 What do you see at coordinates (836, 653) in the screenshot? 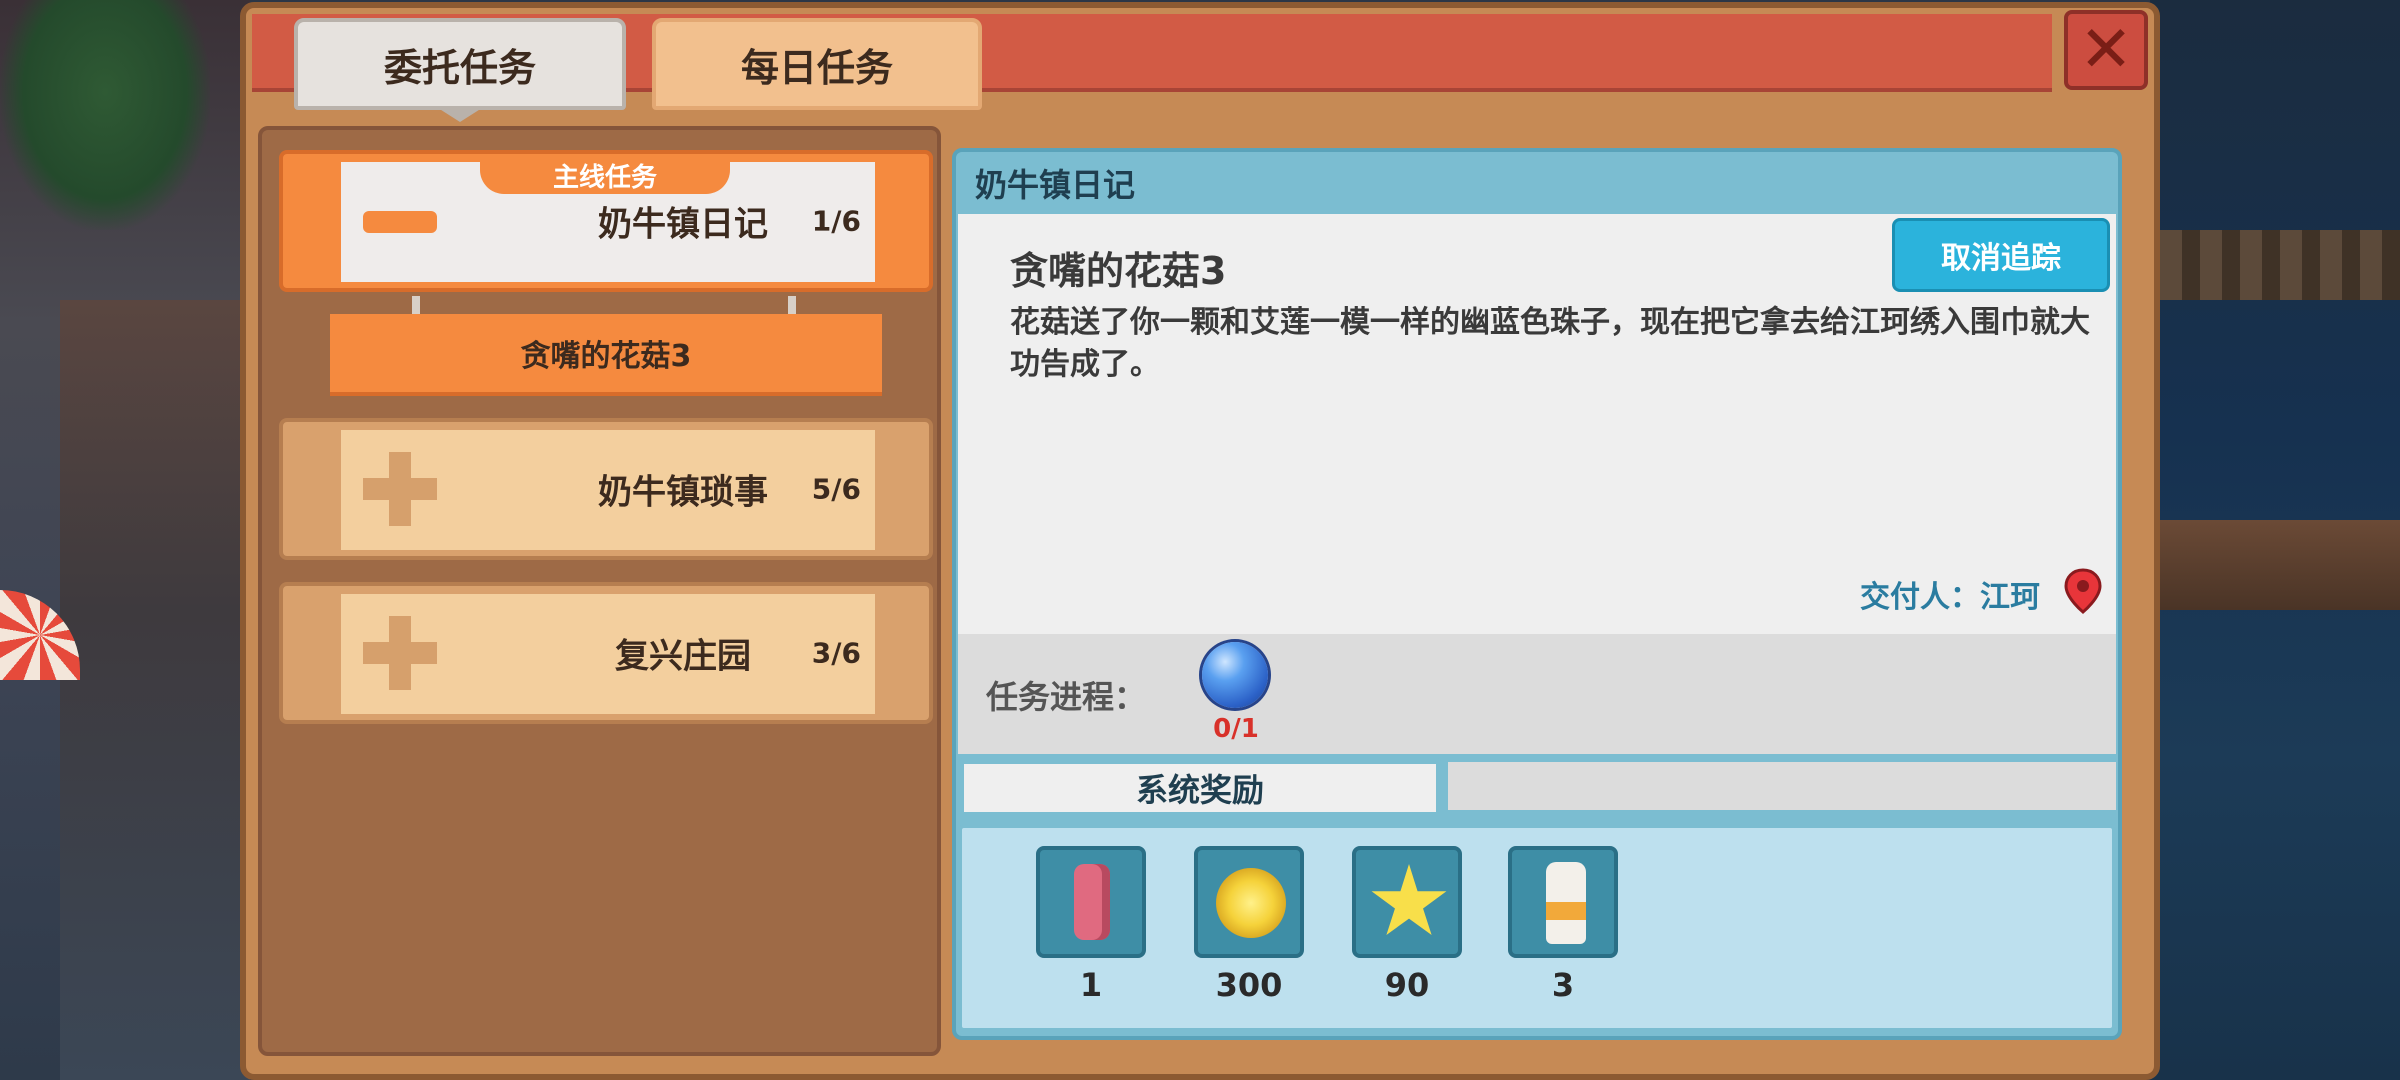
I see `quest-progress-count: 3/6` at bounding box center [836, 653].